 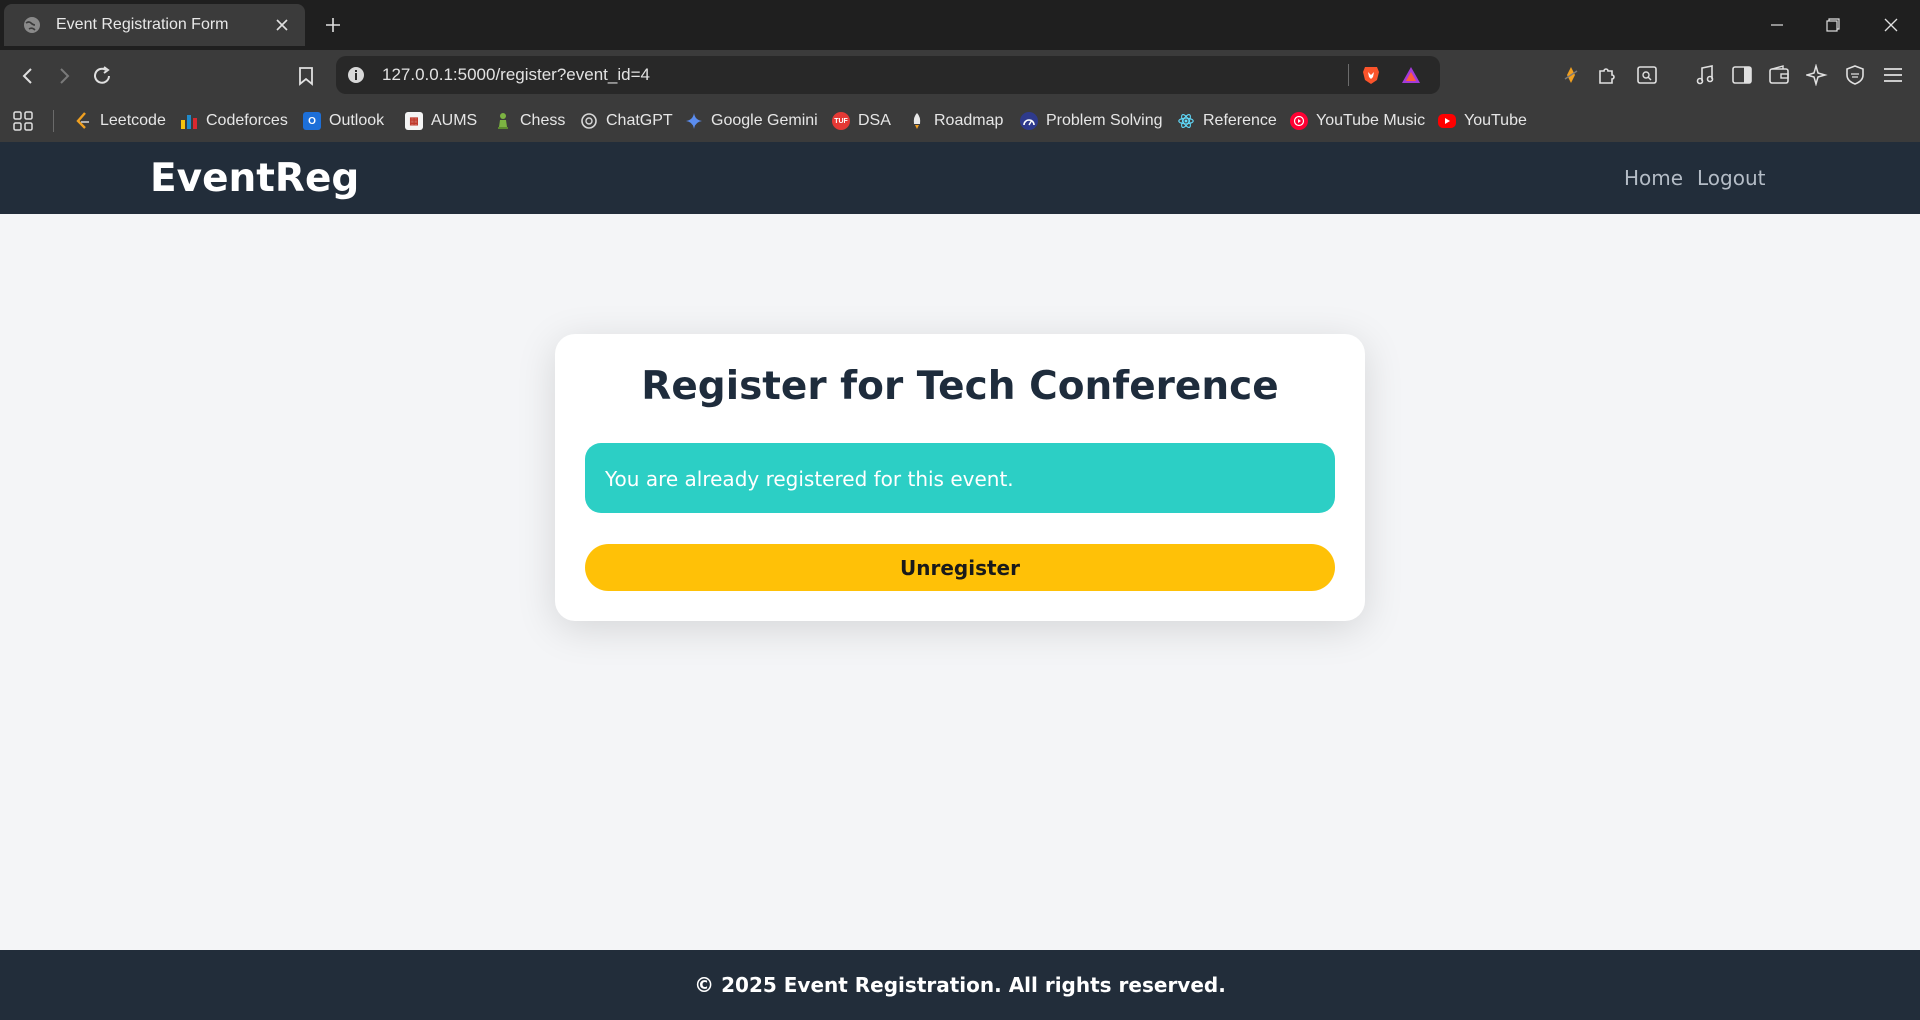 I want to click on aums-icon: ▦, so click(x=414, y=121).